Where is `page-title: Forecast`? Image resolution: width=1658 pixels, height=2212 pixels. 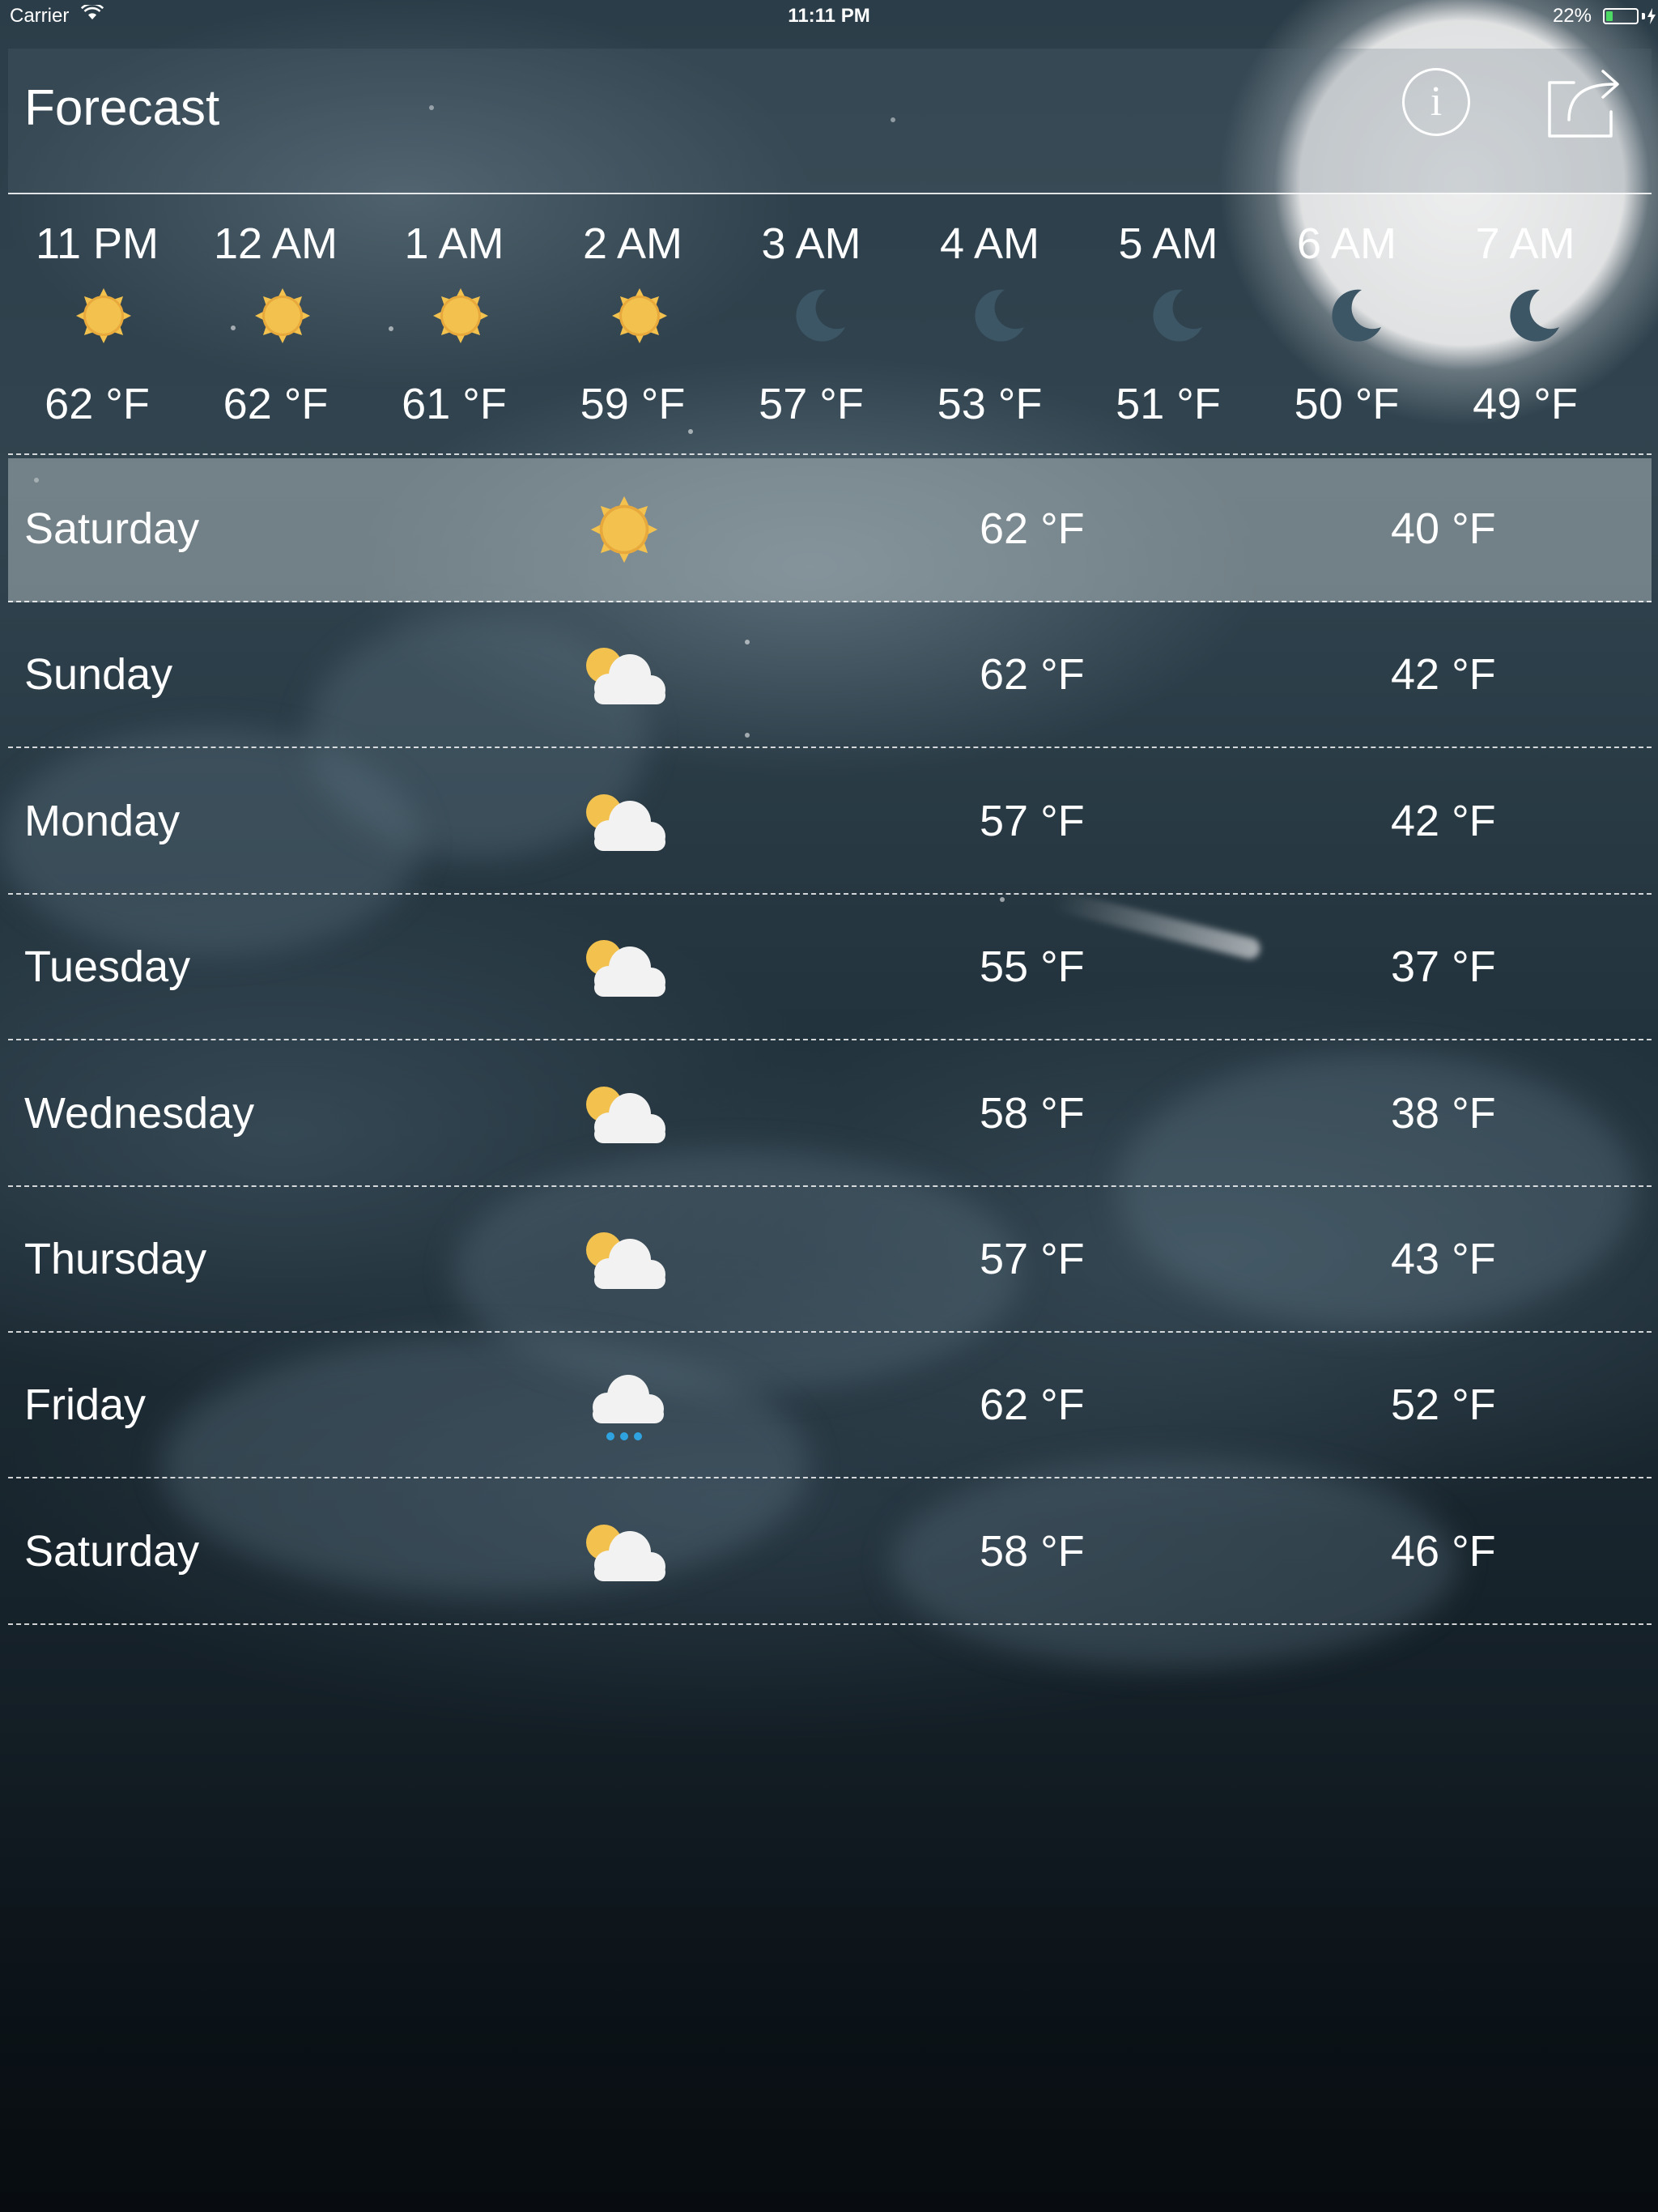
page-title: Forecast is located at coordinates (122, 108).